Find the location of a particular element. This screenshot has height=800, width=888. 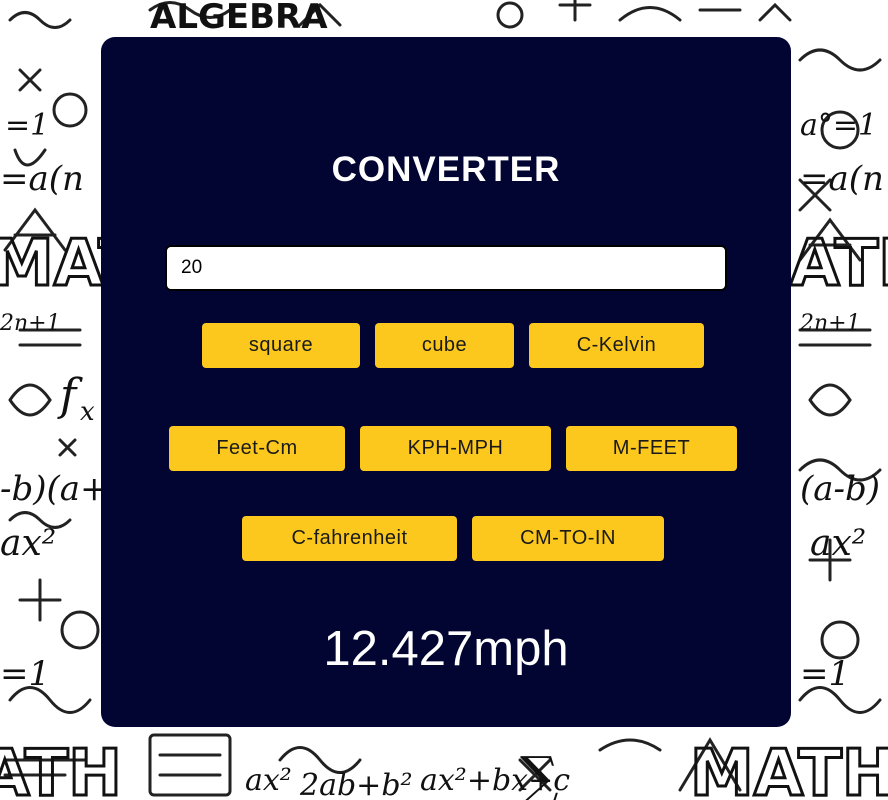

svg-text: (a-b) is located at coordinates (840, 489).